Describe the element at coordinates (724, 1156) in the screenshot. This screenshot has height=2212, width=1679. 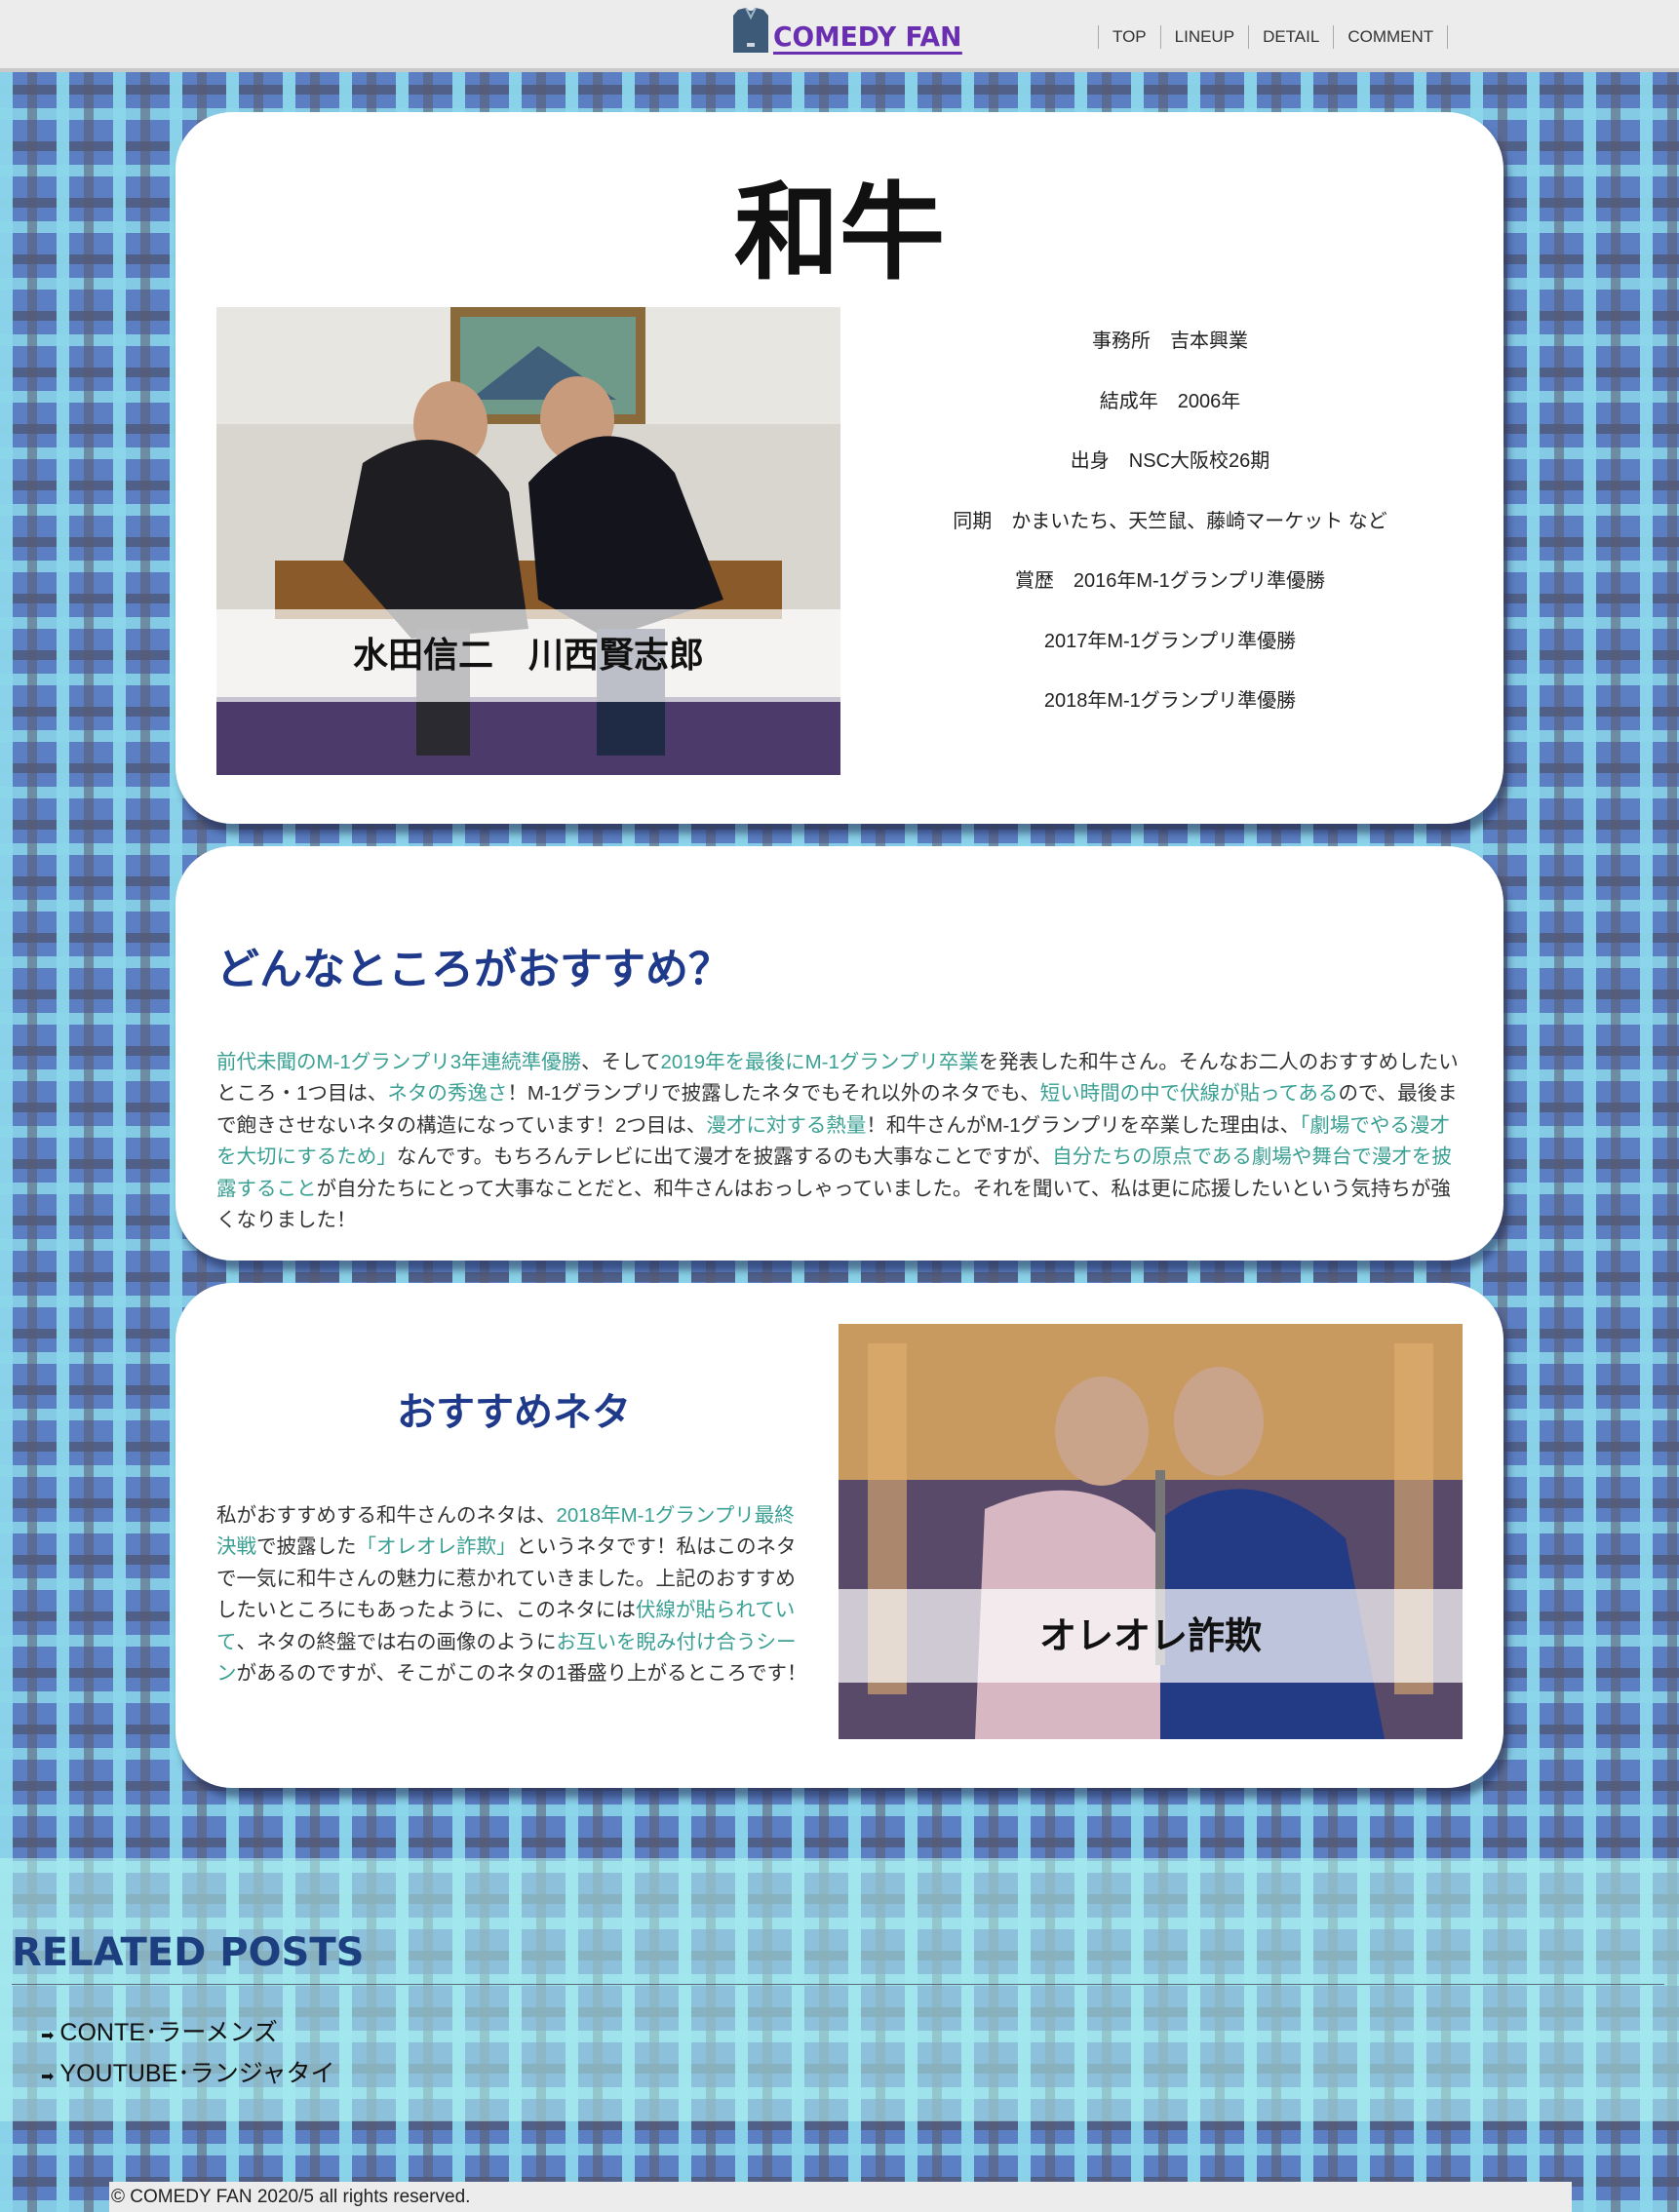
I see `body-text: なんです。もちろんテレビに出て漫才を披露するのも大事なことですが、` at that location.